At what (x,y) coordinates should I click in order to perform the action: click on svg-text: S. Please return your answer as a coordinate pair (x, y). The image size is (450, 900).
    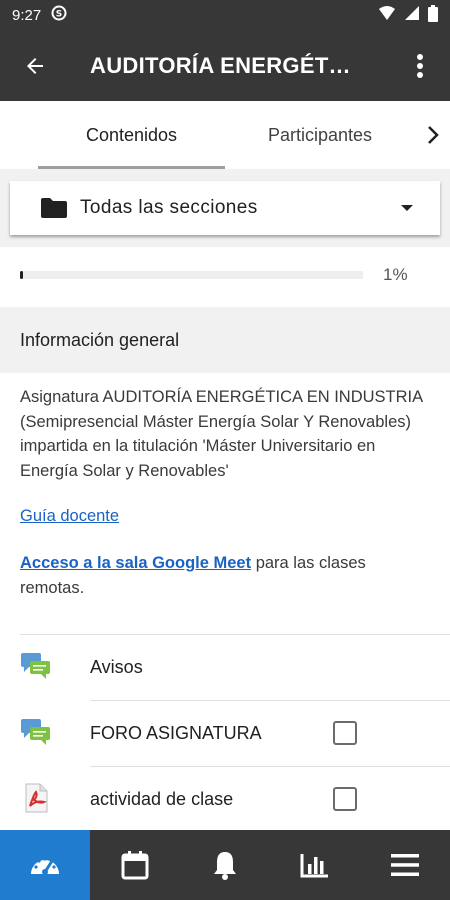
    Looking at the image, I should click on (59, 15).